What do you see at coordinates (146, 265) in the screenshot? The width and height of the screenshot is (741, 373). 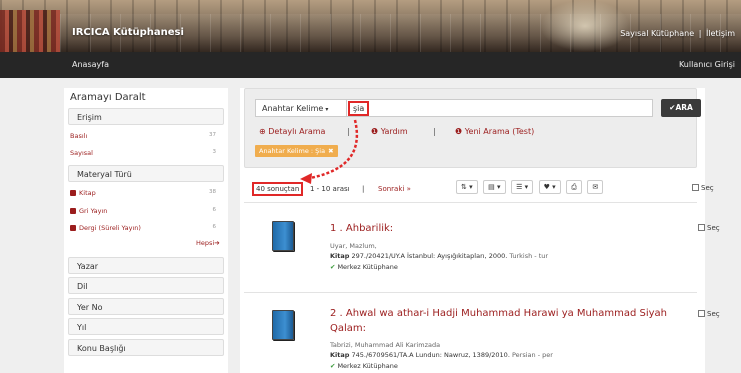 I see `facet-author: Yazar` at bounding box center [146, 265].